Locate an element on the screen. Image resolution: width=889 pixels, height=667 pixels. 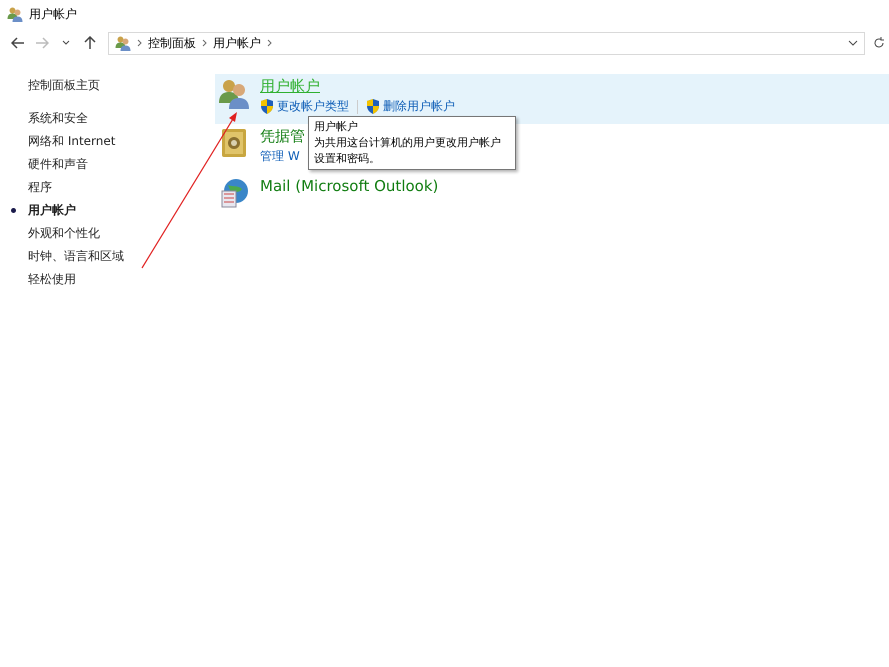
sidebar-item: 外观和个性化 is located at coordinates (64, 233).